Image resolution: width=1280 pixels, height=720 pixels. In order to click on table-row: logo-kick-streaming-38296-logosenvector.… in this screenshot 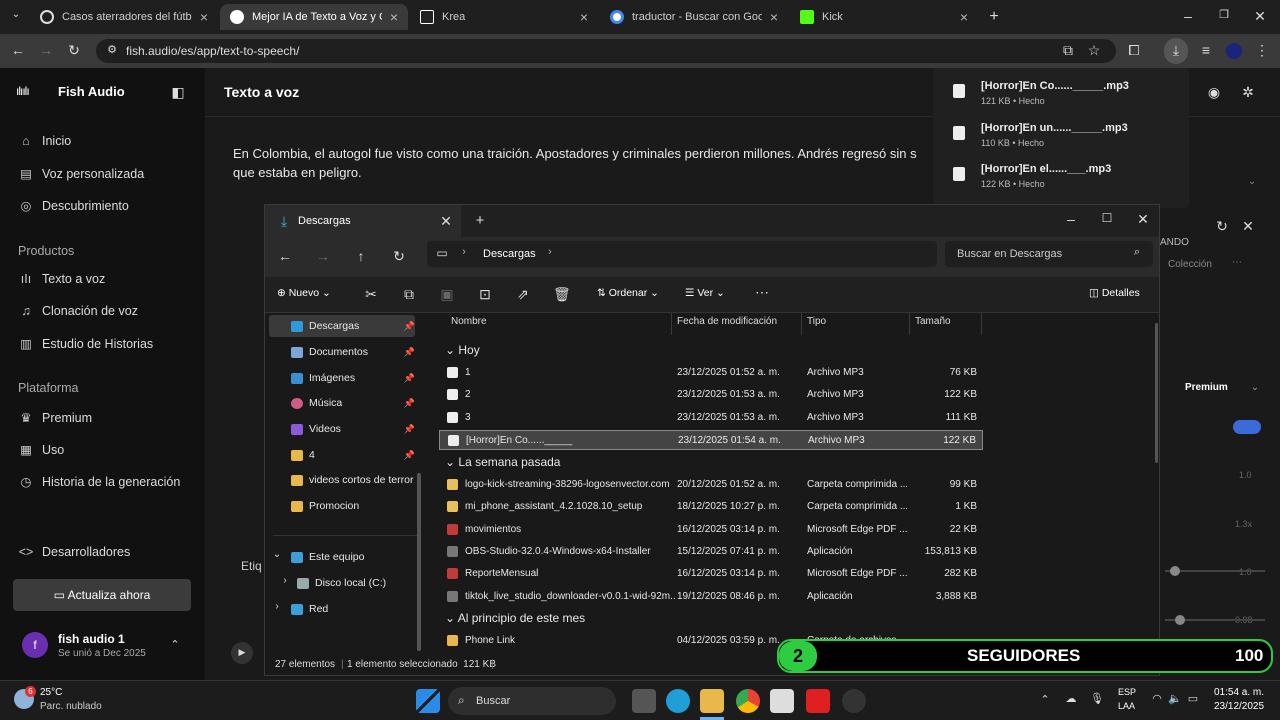, I will do `click(711, 485)`.